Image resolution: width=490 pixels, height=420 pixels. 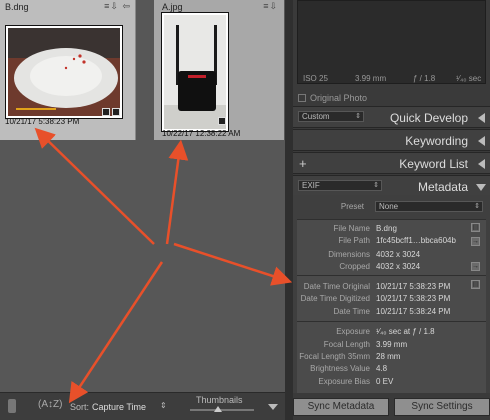 I want to click on arrow-to-date-fields, so click(x=233, y=264).